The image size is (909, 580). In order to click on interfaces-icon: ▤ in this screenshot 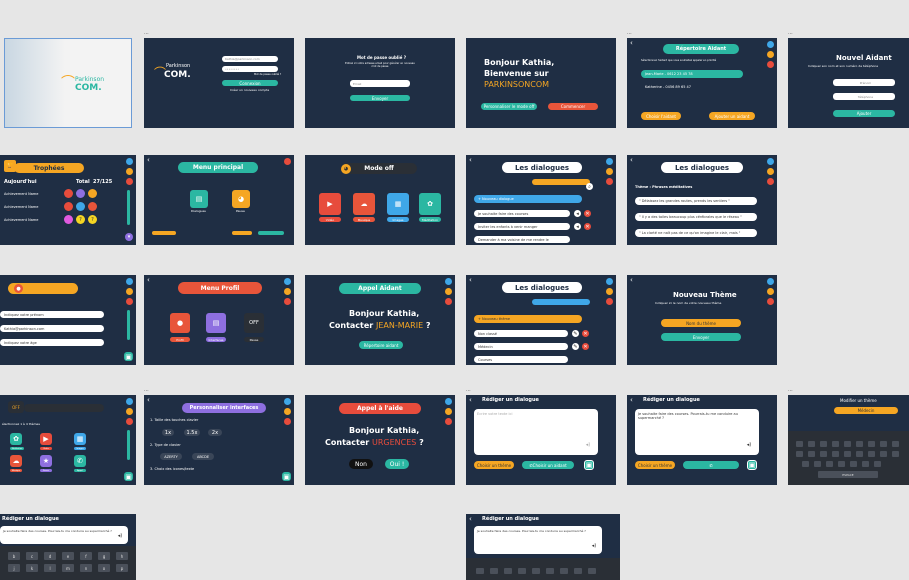, I will do `click(216, 323)`.